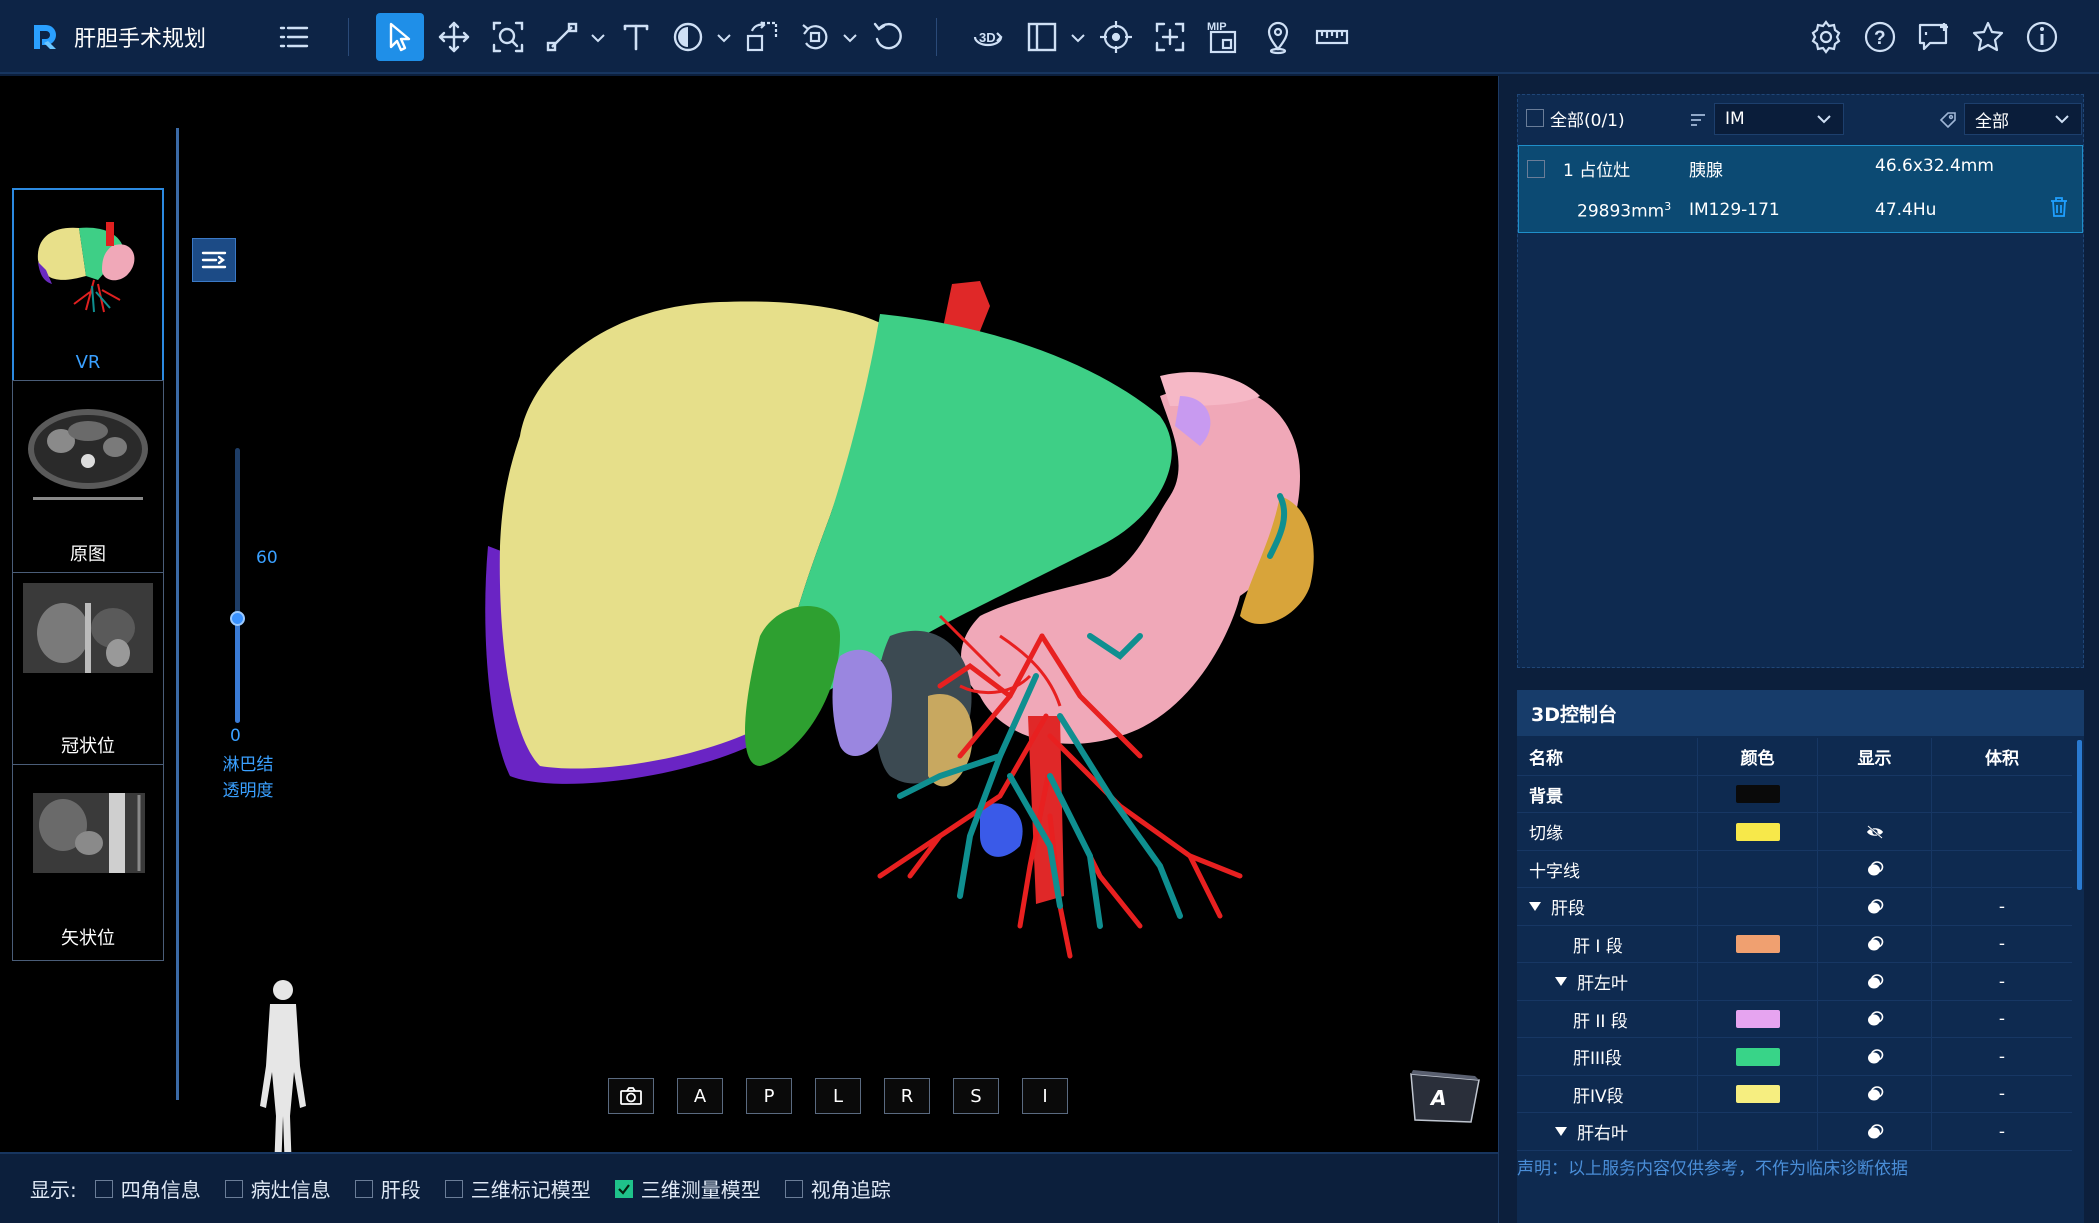 This screenshot has width=2099, height=1223. What do you see at coordinates (508, 37) in the screenshot?
I see `zoom-icon` at bounding box center [508, 37].